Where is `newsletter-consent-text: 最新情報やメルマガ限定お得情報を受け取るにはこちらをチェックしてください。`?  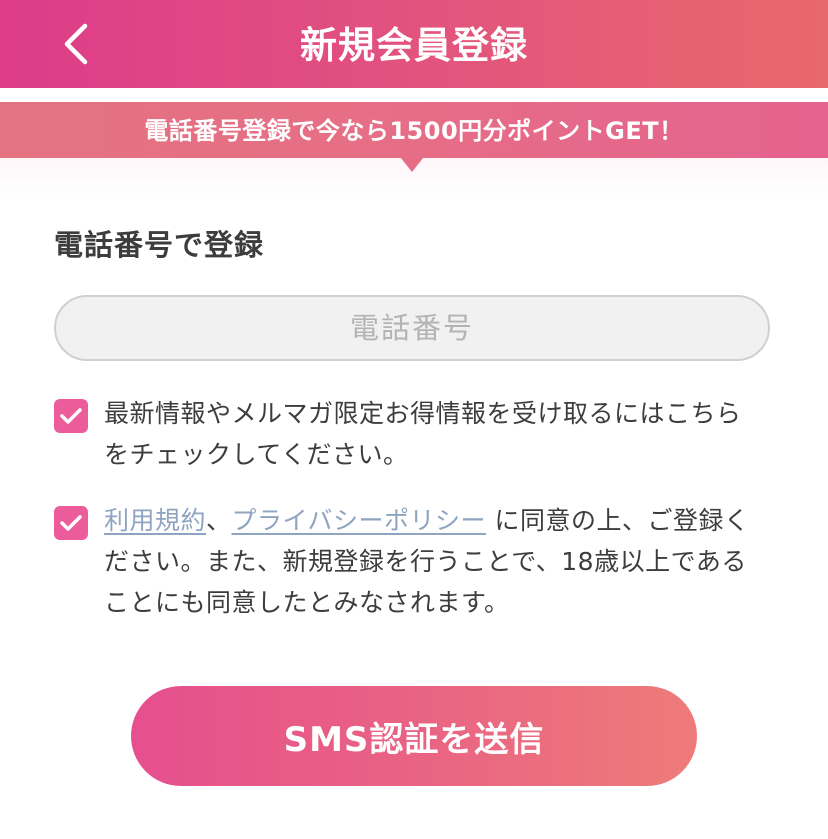 newsletter-consent-text: 最新情報やメルマガ限定お得情報を受け取るにはこちらをチェックしてください。 is located at coordinates (423, 434).